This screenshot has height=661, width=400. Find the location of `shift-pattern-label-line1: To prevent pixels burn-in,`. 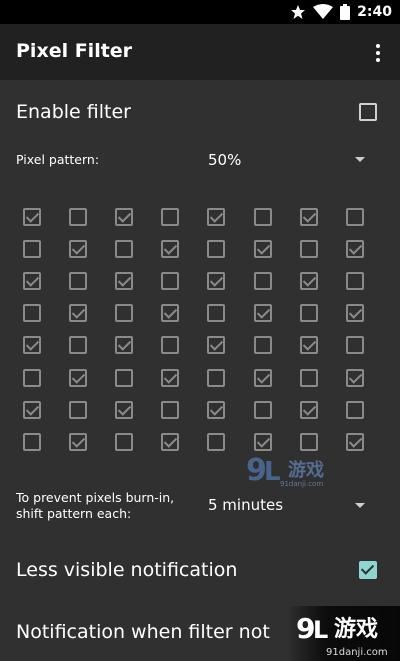

shift-pattern-label-line1: To prevent pixels burn-in, is located at coordinates (95, 497).